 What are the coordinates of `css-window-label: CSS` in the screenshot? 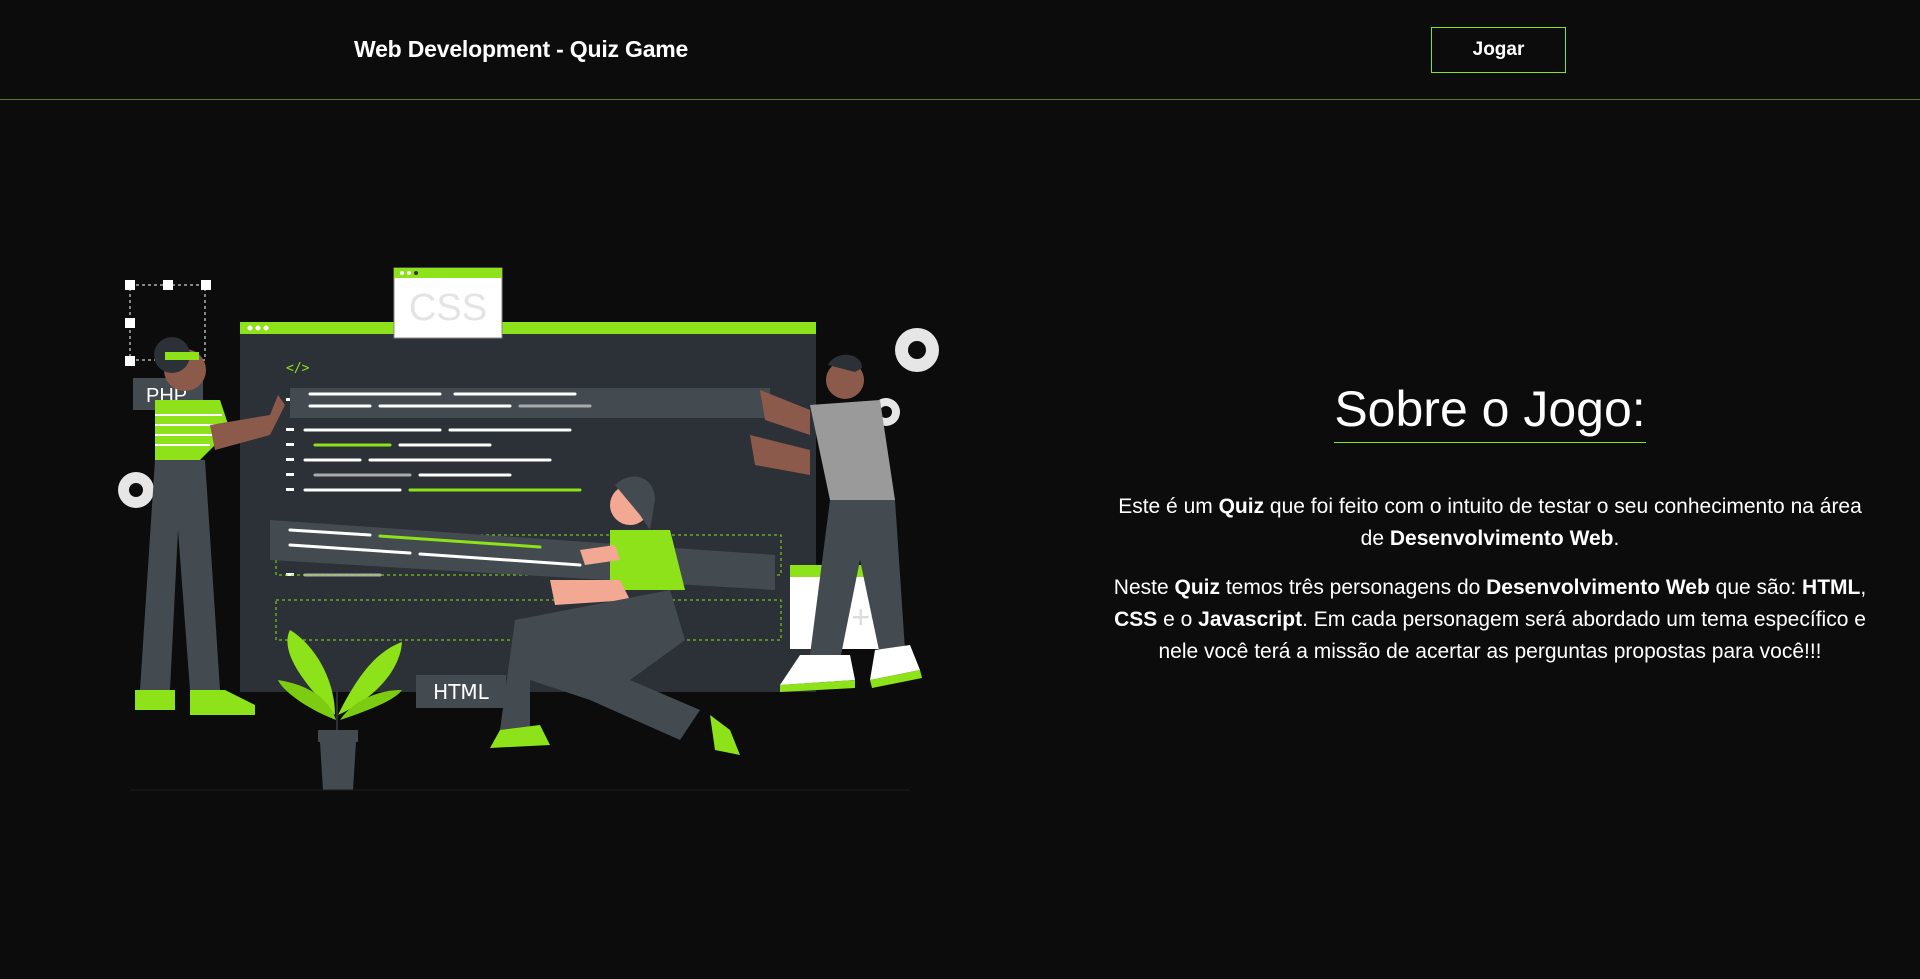 It's located at (448, 308).